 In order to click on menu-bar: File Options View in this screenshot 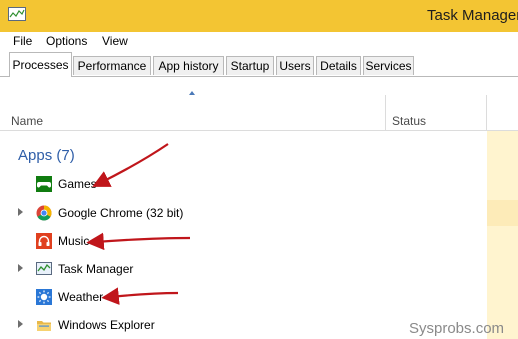, I will do `click(259, 41)`.